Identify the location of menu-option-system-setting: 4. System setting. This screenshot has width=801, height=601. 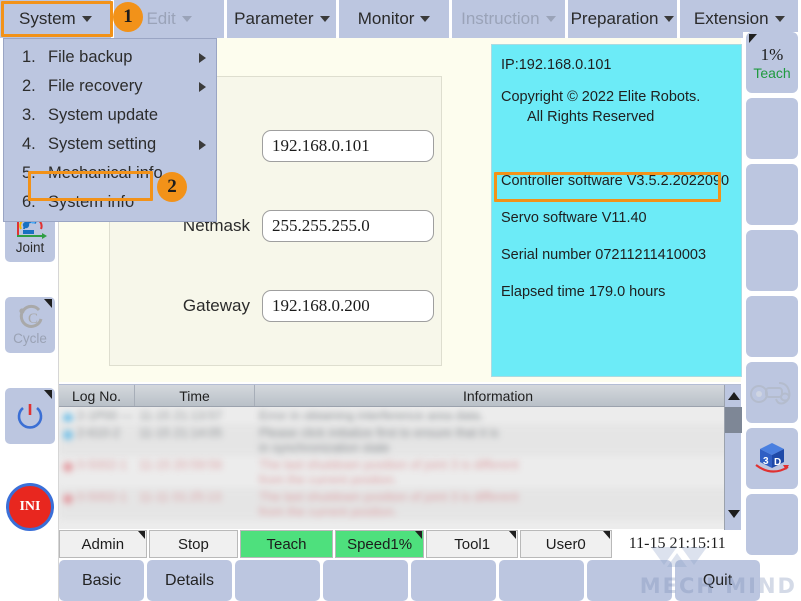
(110, 144).